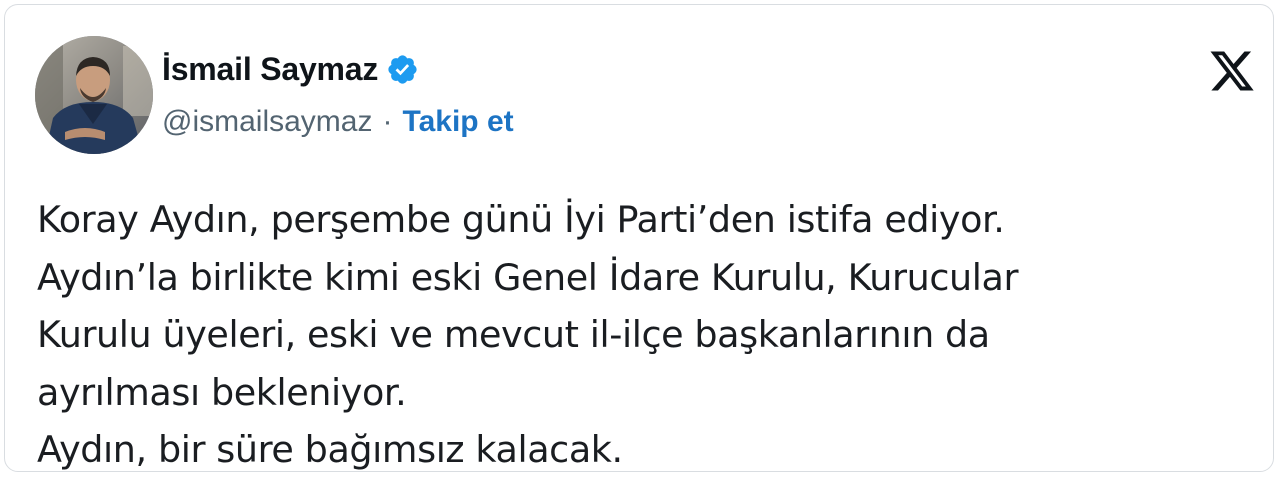 The width and height of the screenshot is (1280, 479). What do you see at coordinates (270, 69) in the screenshot?
I see `author-display-name: İsmail Saymaz` at bounding box center [270, 69].